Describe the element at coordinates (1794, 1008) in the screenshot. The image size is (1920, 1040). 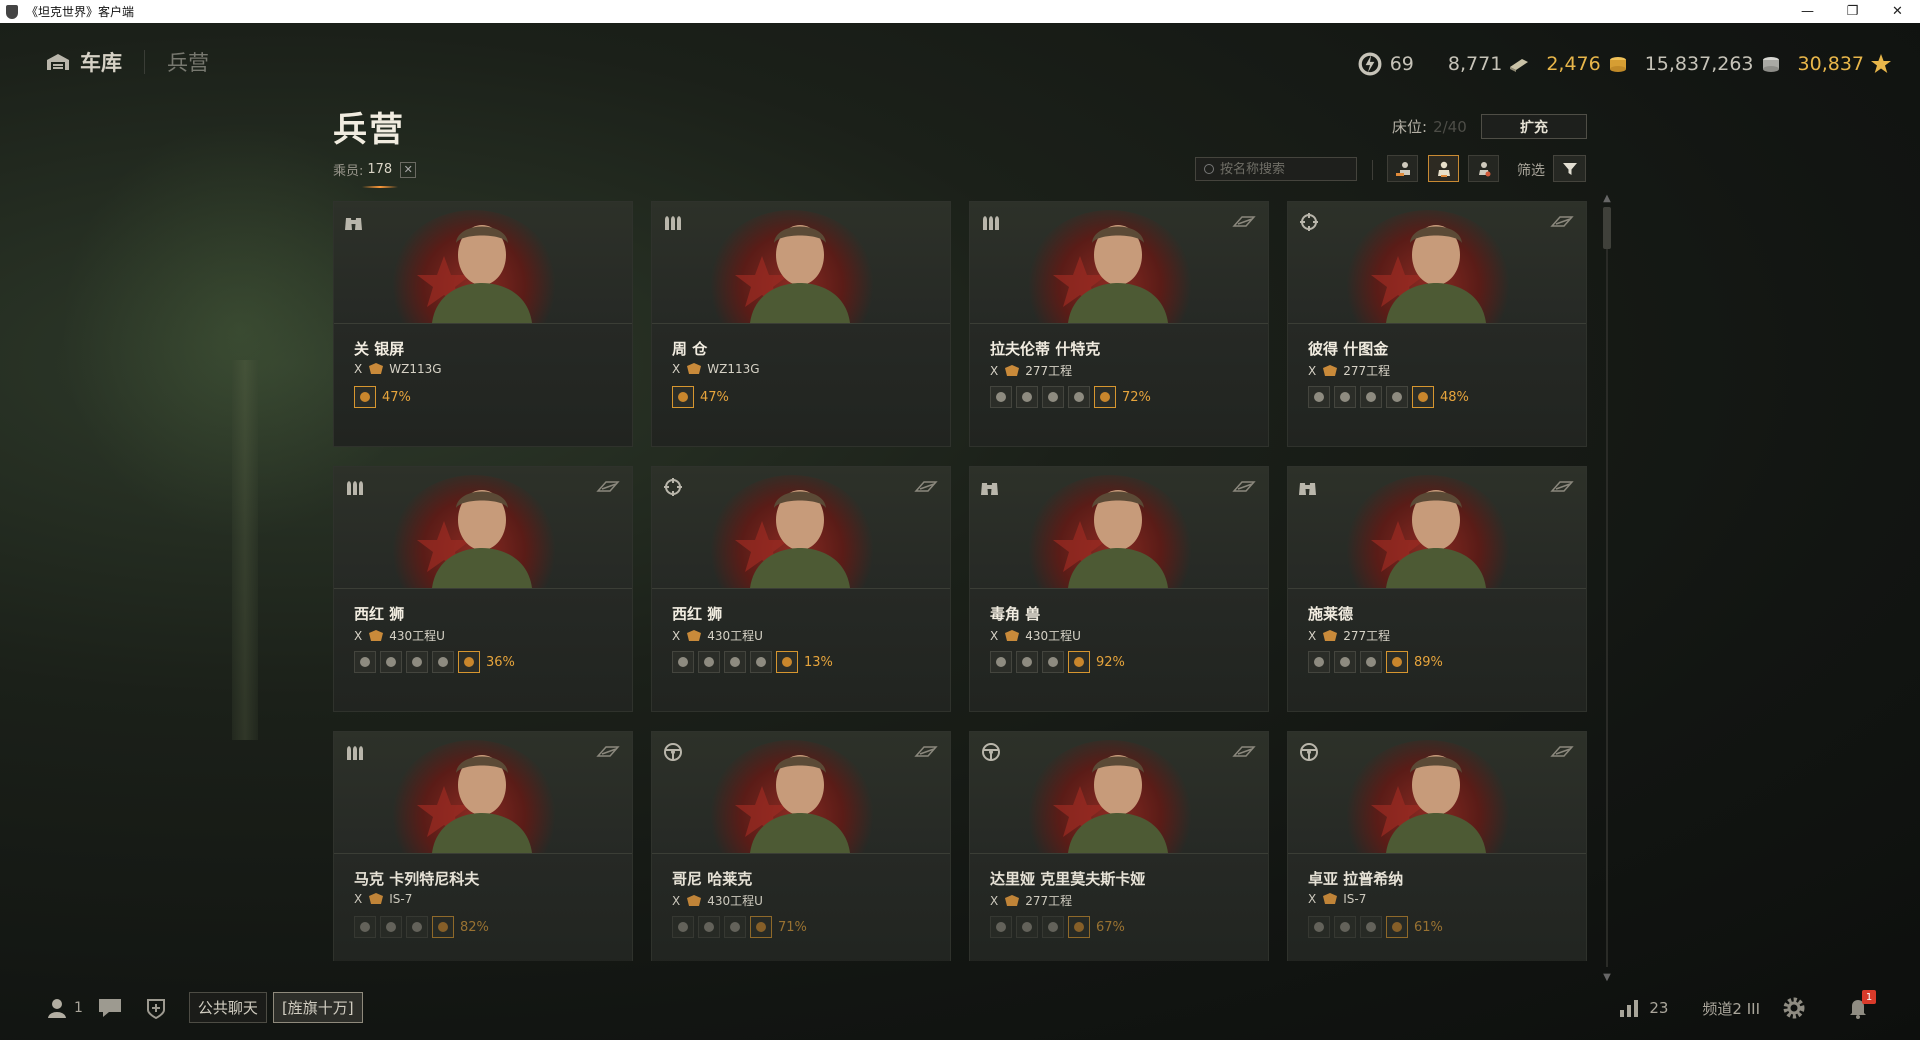
I see `gear-icon` at that location.